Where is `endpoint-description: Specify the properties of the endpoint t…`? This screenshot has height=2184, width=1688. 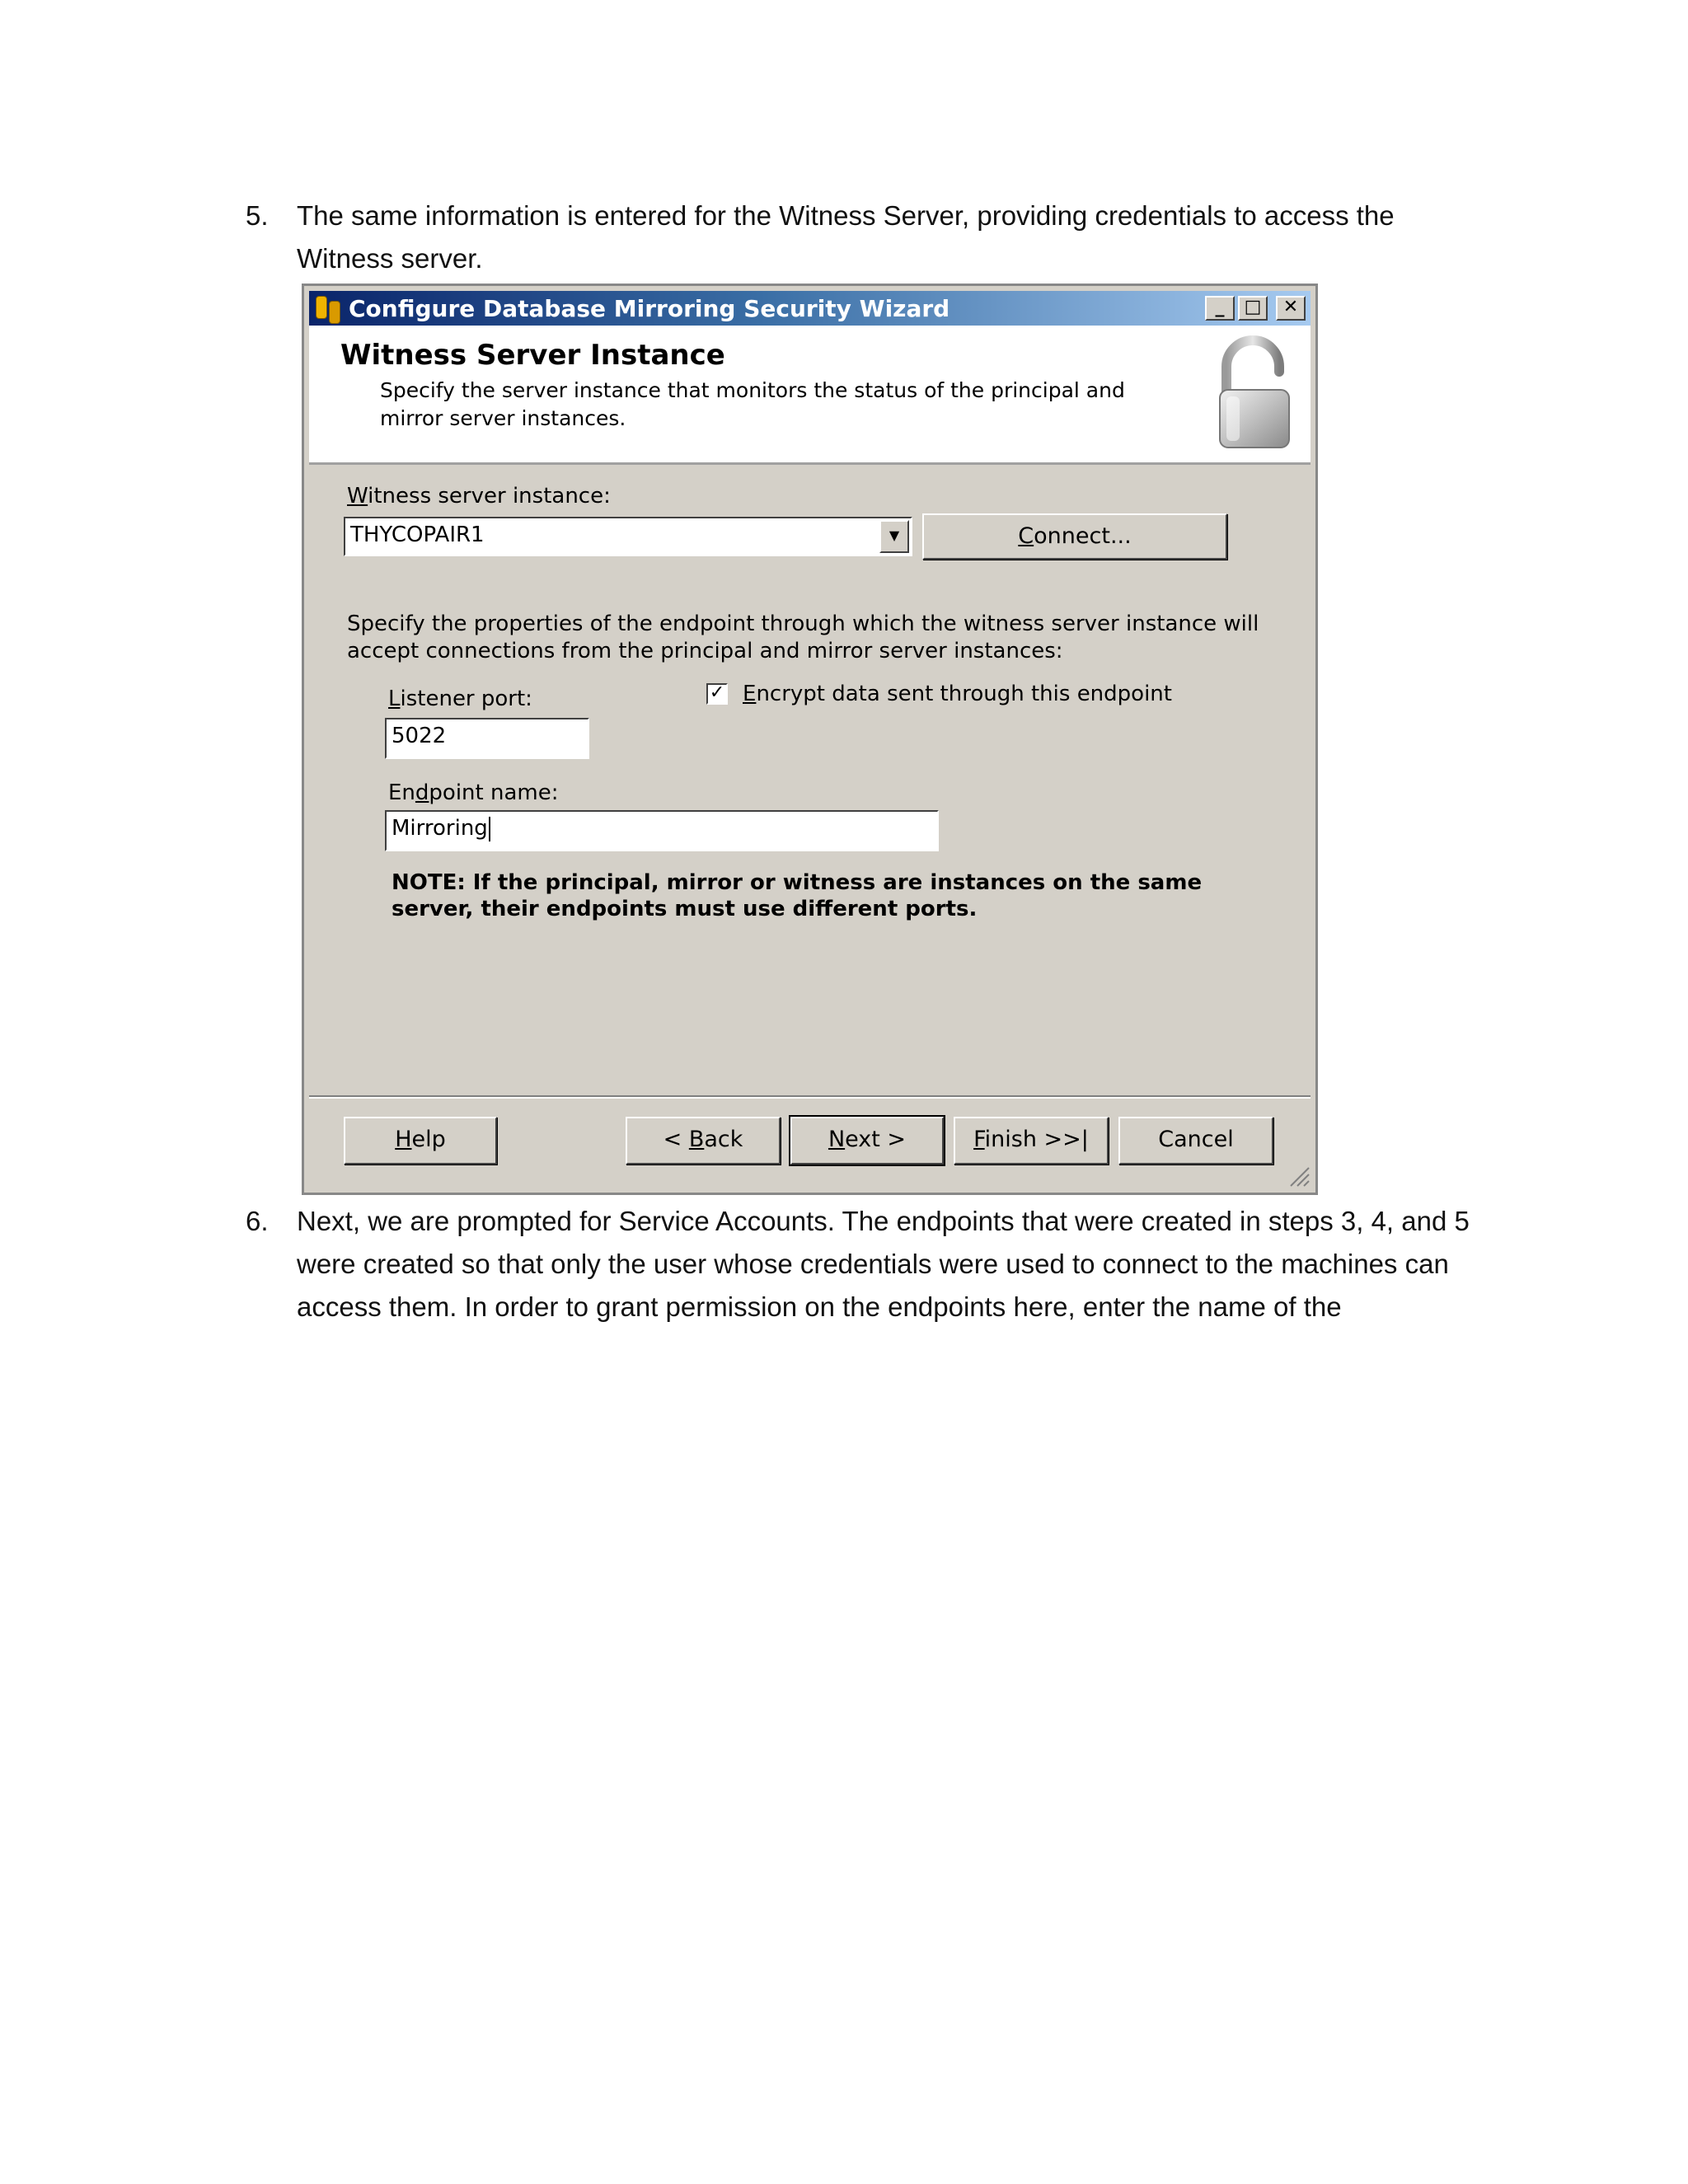 endpoint-description: Specify the properties of the endpoint t… is located at coordinates (803, 637).